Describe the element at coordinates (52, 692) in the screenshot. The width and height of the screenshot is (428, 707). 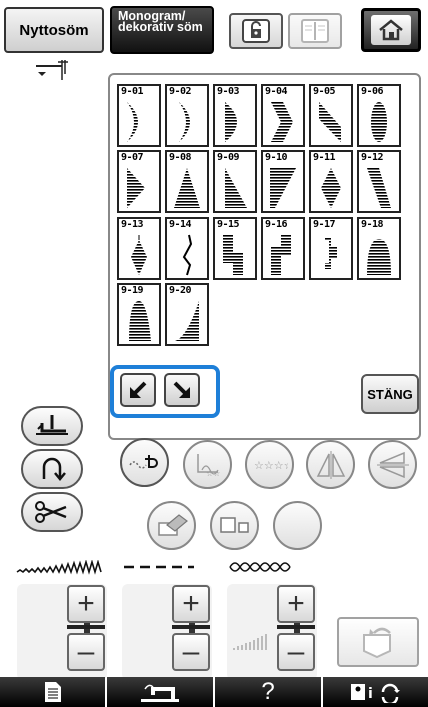
I see `document-button` at that location.